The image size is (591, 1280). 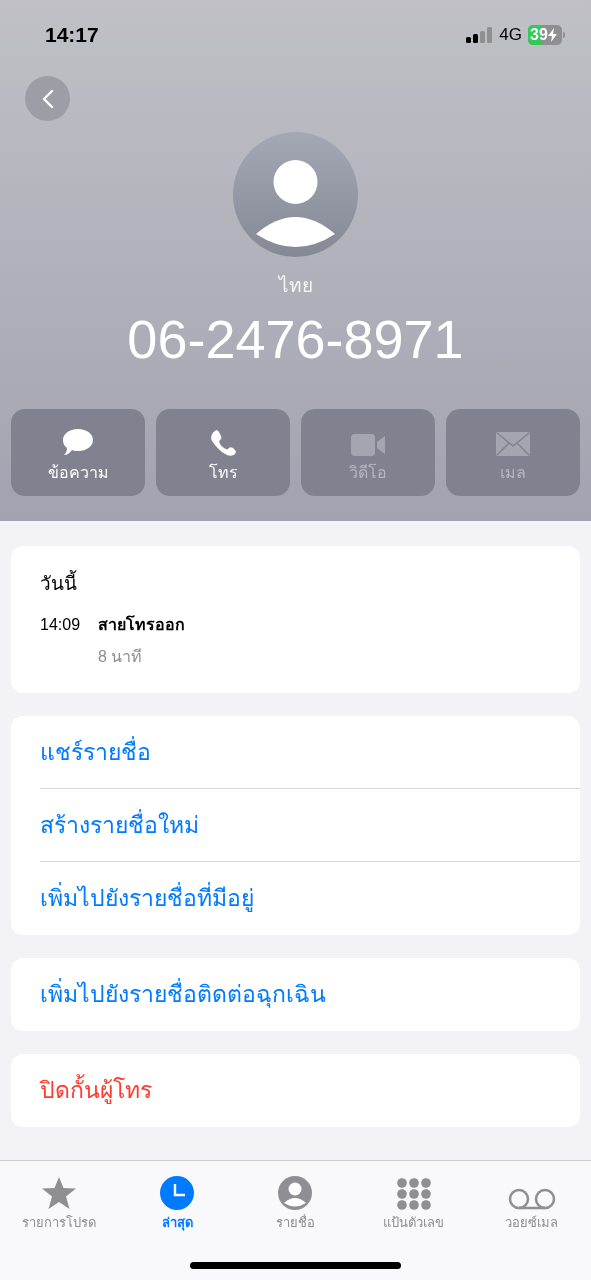 What do you see at coordinates (177, 1193) in the screenshot?
I see `clock-icon` at bounding box center [177, 1193].